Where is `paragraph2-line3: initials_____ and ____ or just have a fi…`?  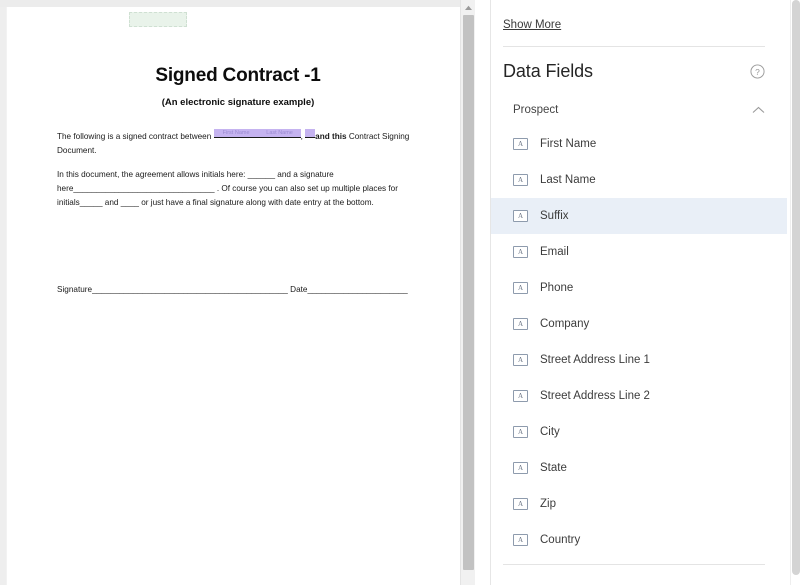
paragraph2-line3: initials_____ and ____ or just have a fi… is located at coordinates (215, 202).